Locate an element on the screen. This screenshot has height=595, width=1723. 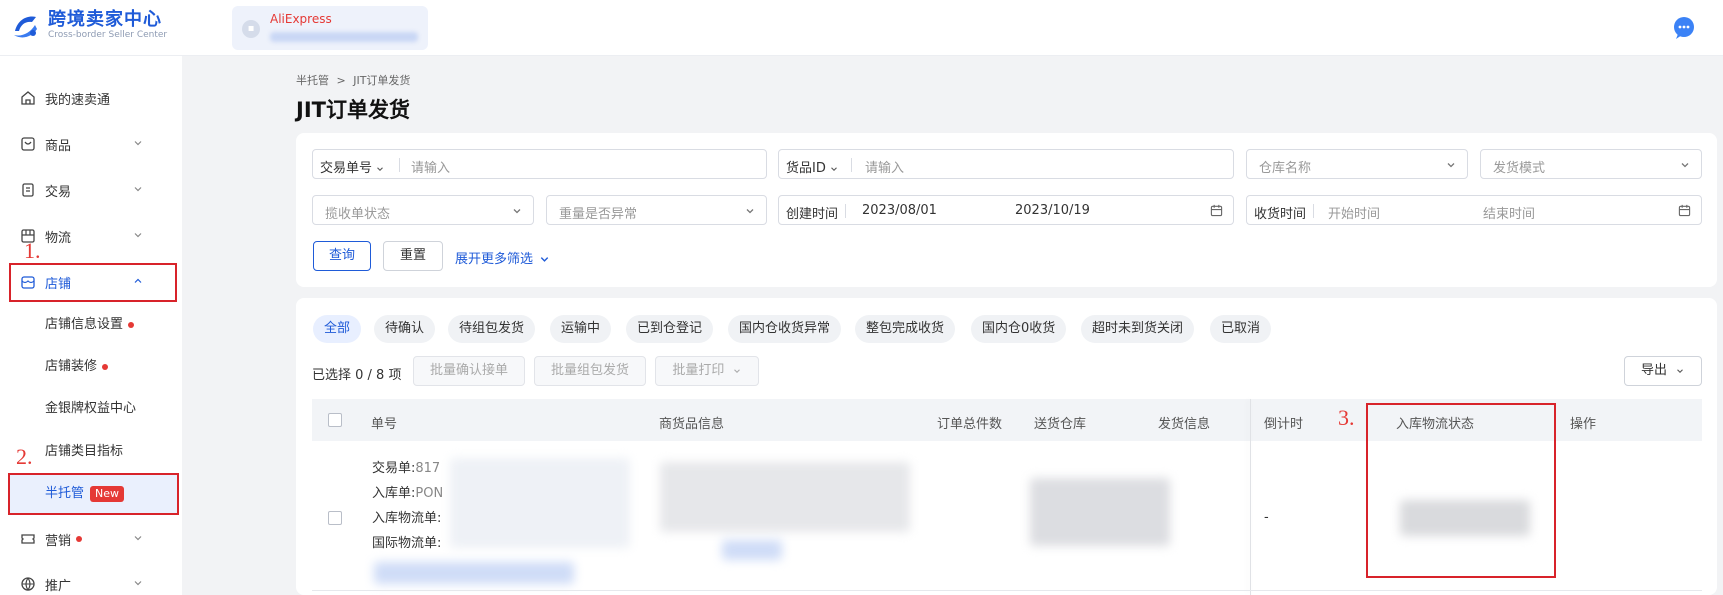
column-ship-info: 发货信息 is located at coordinates (1184, 424).